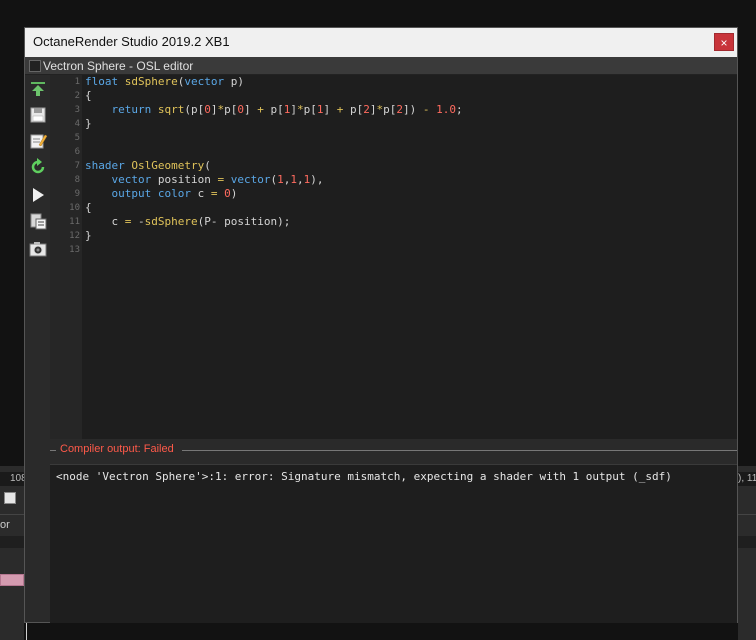 The height and width of the screenshot is (640, 756). Describe the element at coordinates (207, 165) in the screenshot. I see `code-token: (` at that location.